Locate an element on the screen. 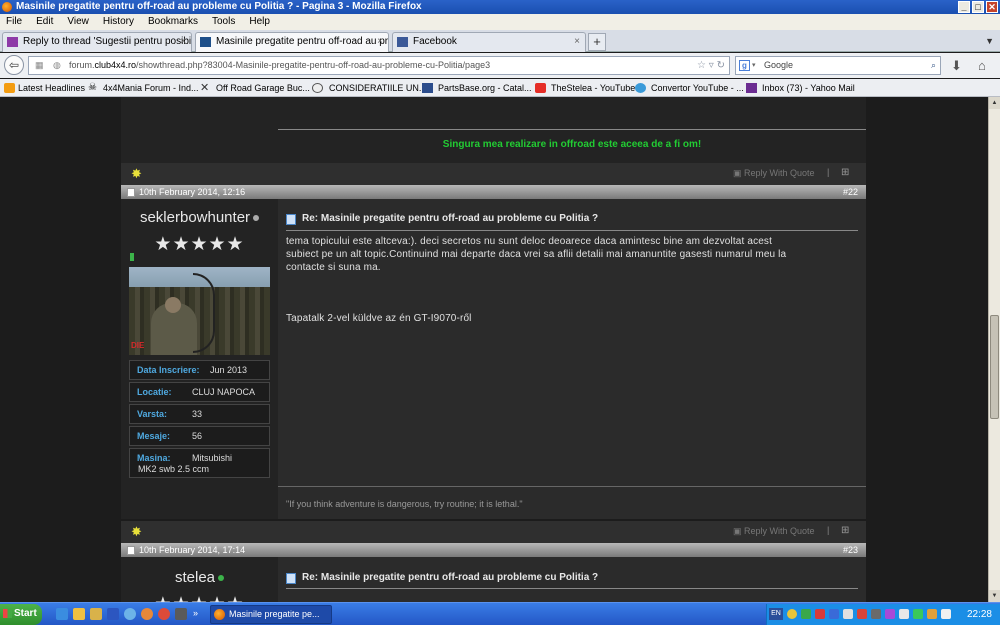 The height and width of the screenshot is (625, 1000). menu-tools: Tools is located at coordinates (223, 22).